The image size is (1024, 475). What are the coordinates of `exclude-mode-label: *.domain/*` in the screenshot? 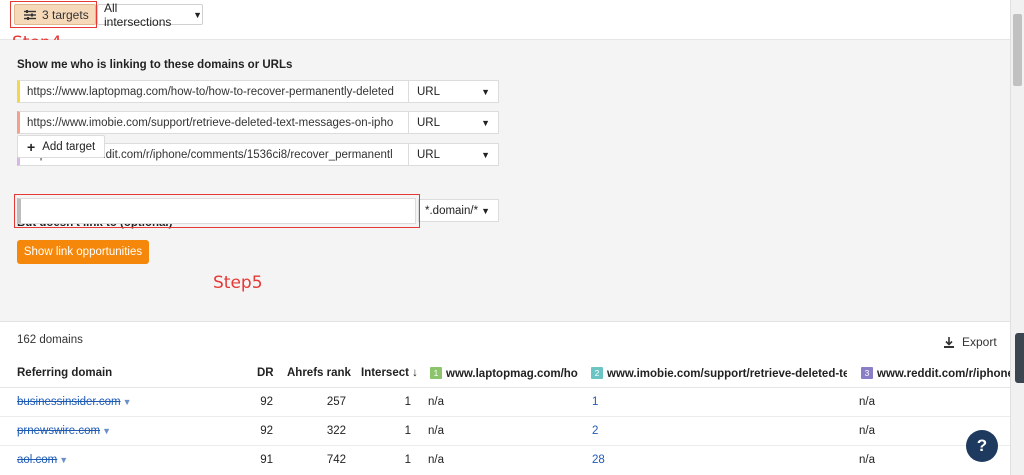 It's located at (452, 210).